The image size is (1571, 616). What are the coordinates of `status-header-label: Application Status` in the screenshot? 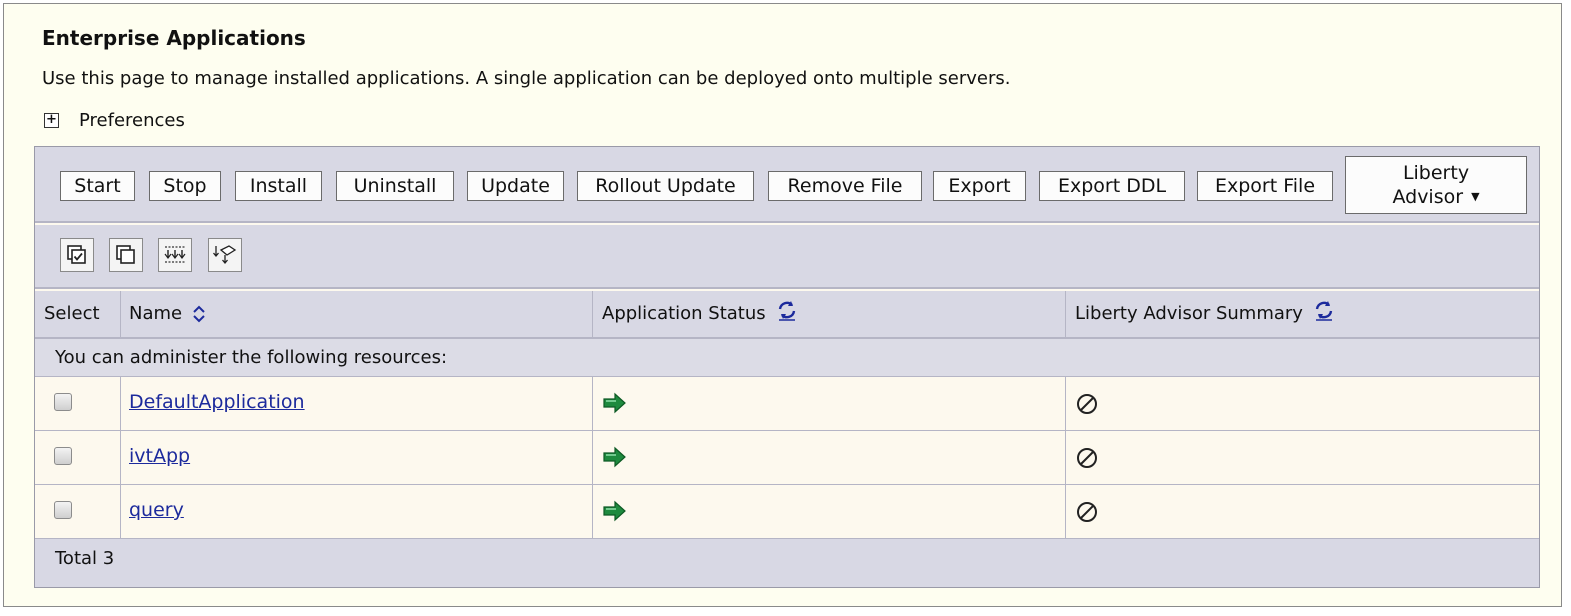 It's located at (684, 313).